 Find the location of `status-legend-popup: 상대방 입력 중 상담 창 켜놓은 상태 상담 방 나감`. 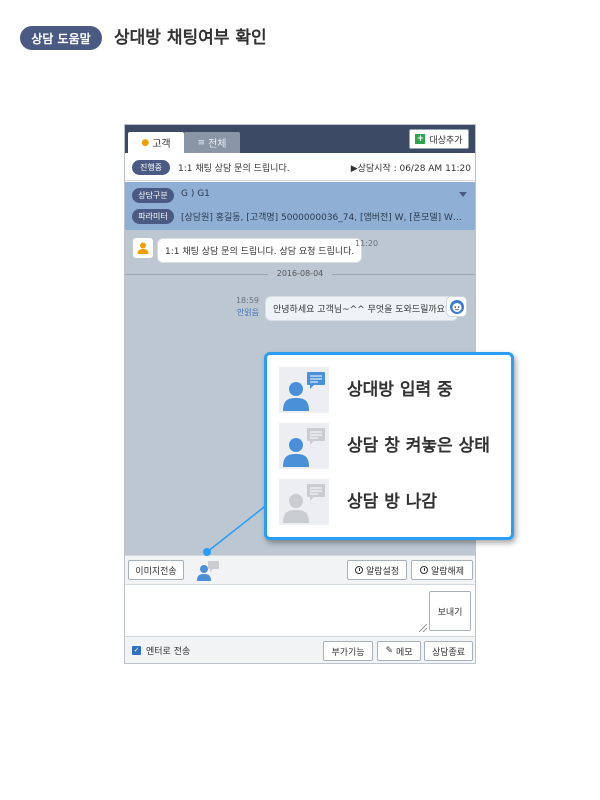

status-legend-popup: 상대방 입력 중 상담 창 켜놓은 상태 상담 방 나감 is located at coordinates (389, 446).